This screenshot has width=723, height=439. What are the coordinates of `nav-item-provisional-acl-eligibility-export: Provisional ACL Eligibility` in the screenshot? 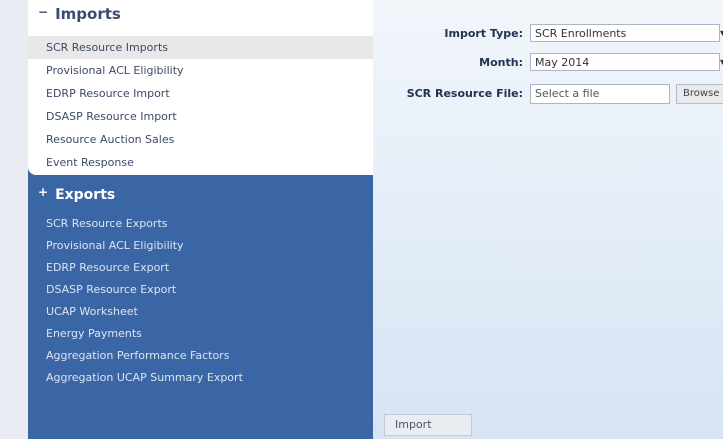 It's located at (200, 246).